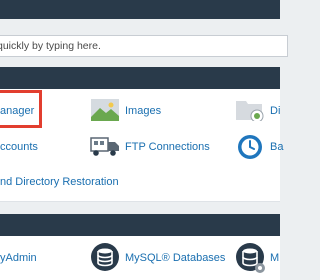 This screenshot has width=320, height=280. What do you see at coordinates (276, 147) in the screenshot?
I see `backup-link: Ba` at bounding box center [276, 147].